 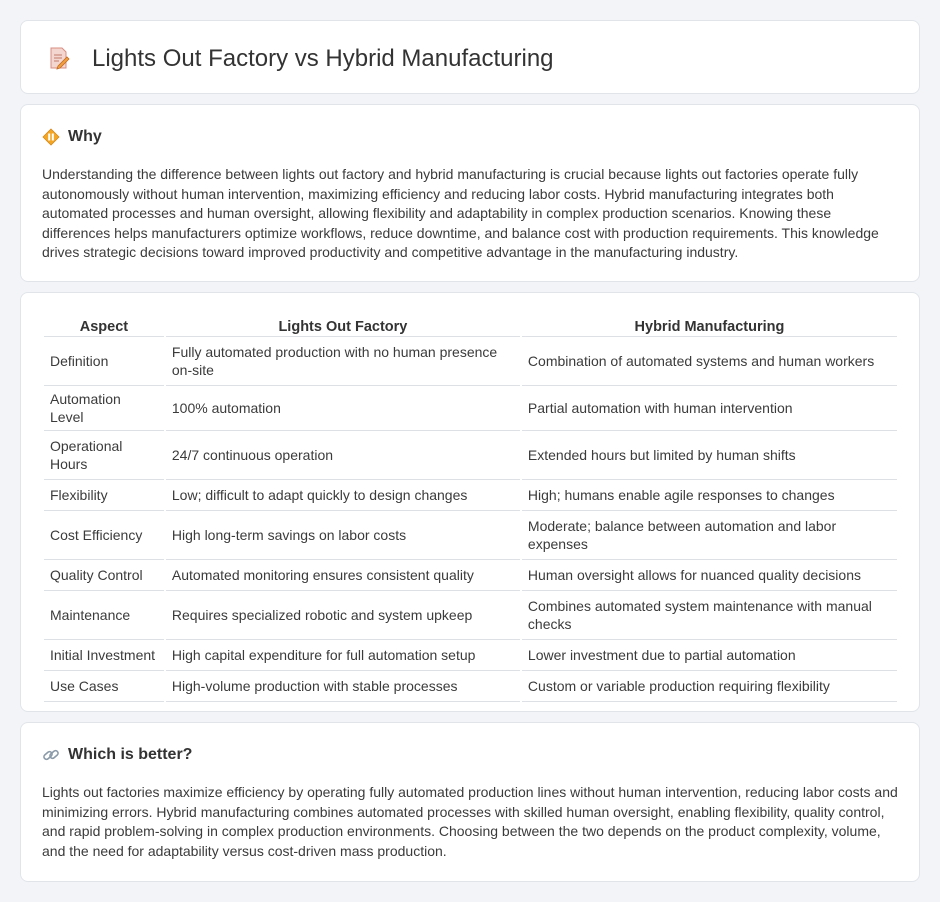 What do you see at coordinates (51, 755) in the screenshot?
I see `link-icon` at bounding box center [51, 755].